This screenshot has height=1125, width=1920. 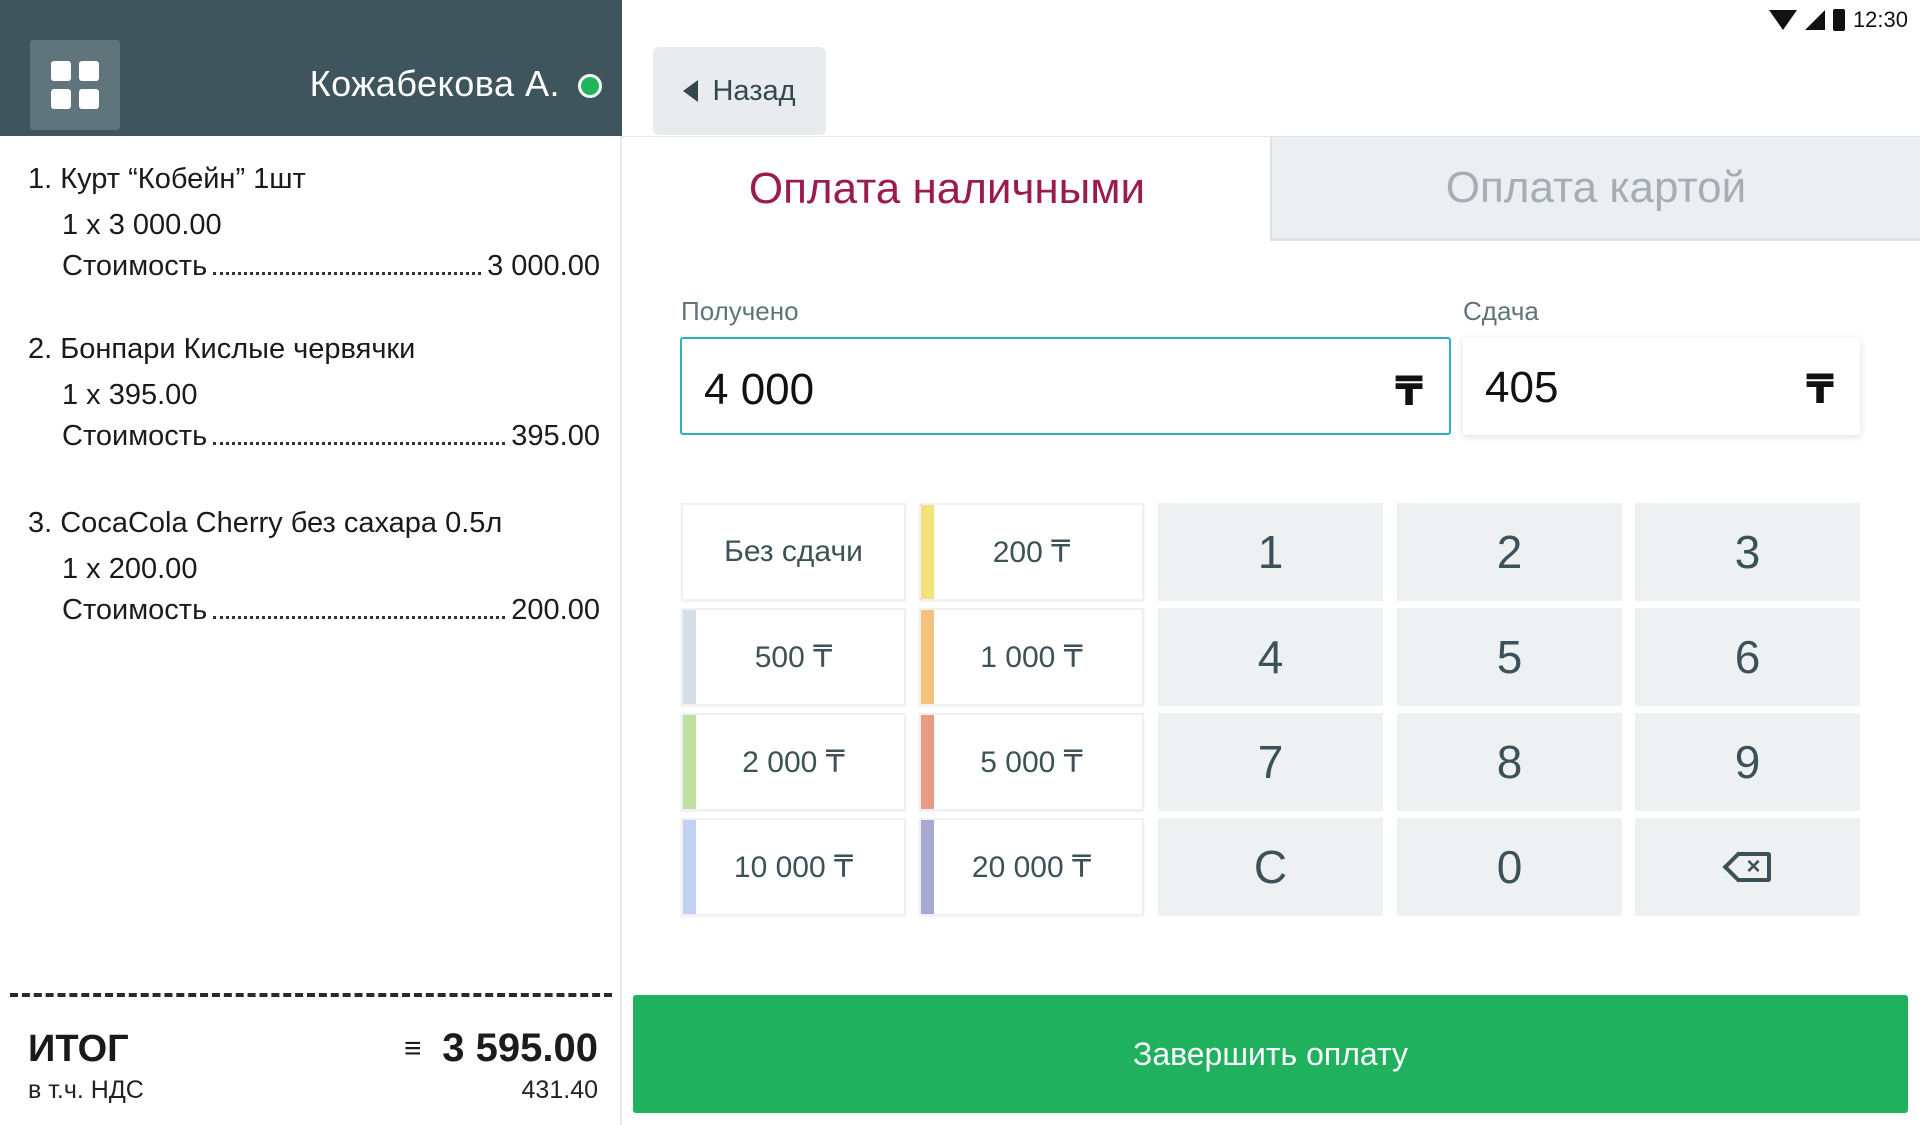 What do you see at coordinates (1814, 20) in the screenshot?
I see `signal-icon` at bounding box center [1814, 20].